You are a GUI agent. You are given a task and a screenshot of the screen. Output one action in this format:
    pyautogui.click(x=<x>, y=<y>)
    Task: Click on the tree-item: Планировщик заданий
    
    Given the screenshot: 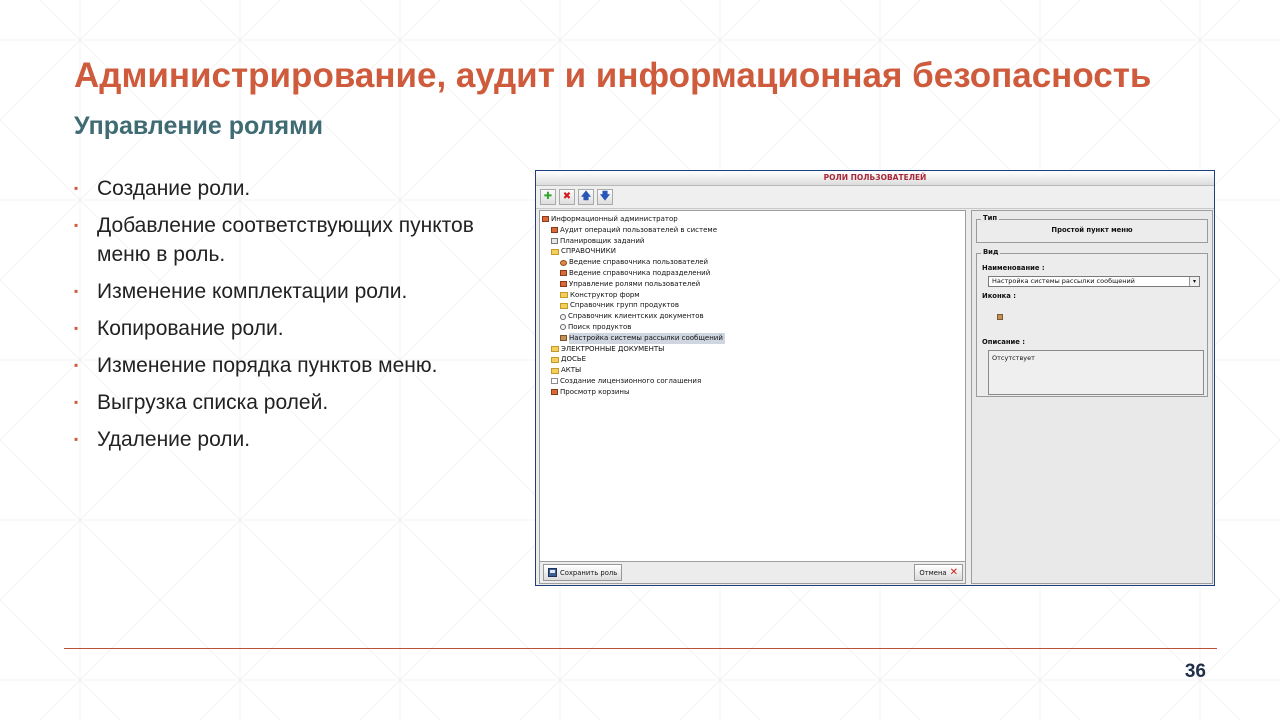 What is the action you would take?
    pyautogui.click(x=752, y=241)
    